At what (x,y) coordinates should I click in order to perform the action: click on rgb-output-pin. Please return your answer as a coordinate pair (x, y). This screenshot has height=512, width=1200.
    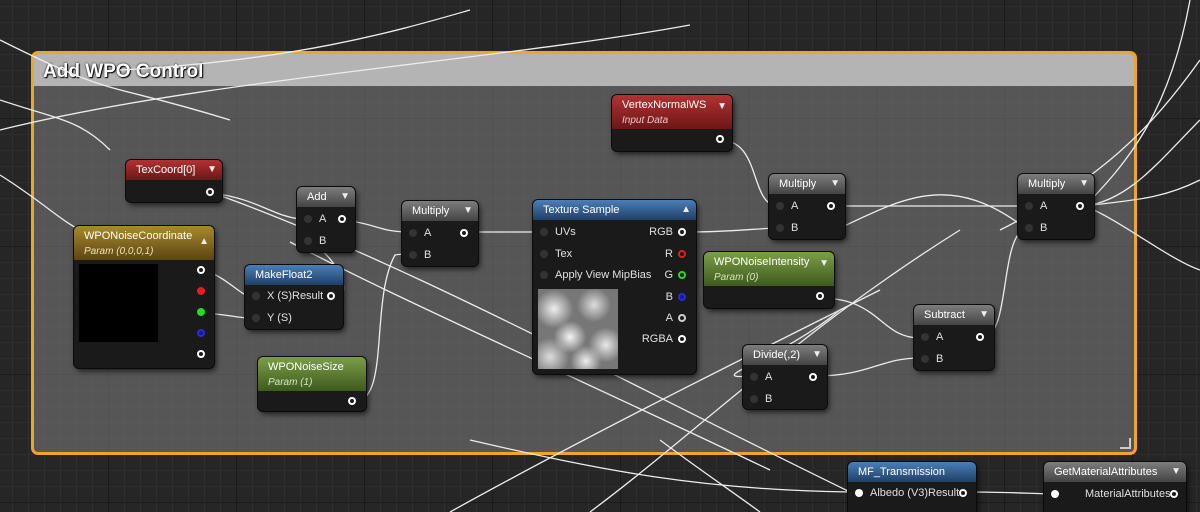
    Looking at the image, I should click on (682, 232).